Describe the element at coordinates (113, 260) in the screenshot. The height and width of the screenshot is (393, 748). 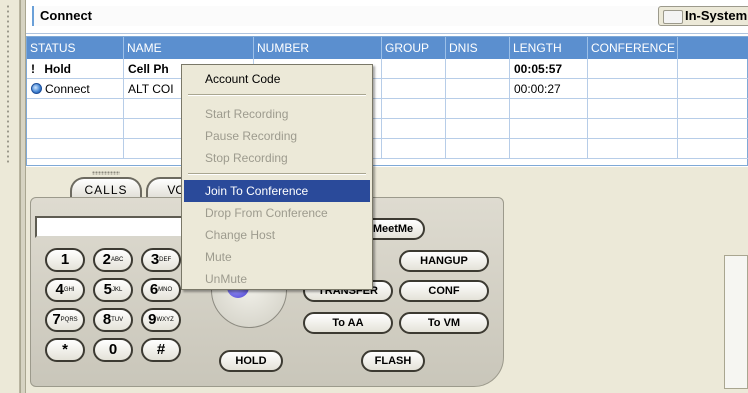
I see `key-2: 2ABC` at that location.